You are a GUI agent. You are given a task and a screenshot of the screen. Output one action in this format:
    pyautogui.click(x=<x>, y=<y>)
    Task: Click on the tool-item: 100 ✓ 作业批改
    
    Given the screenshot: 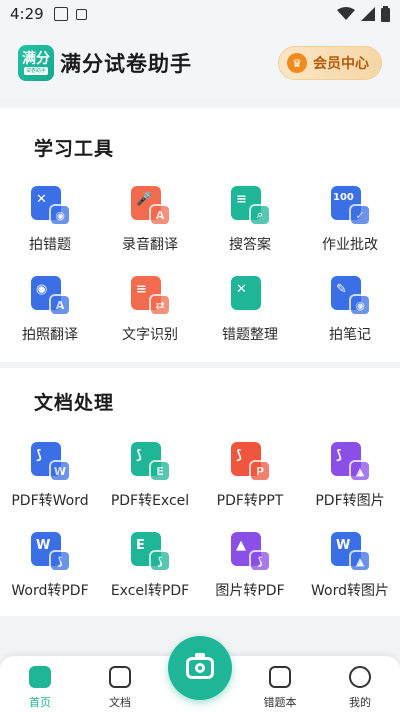 What is the action you would take?
    pyautogui.click(x=350, y=223)
    